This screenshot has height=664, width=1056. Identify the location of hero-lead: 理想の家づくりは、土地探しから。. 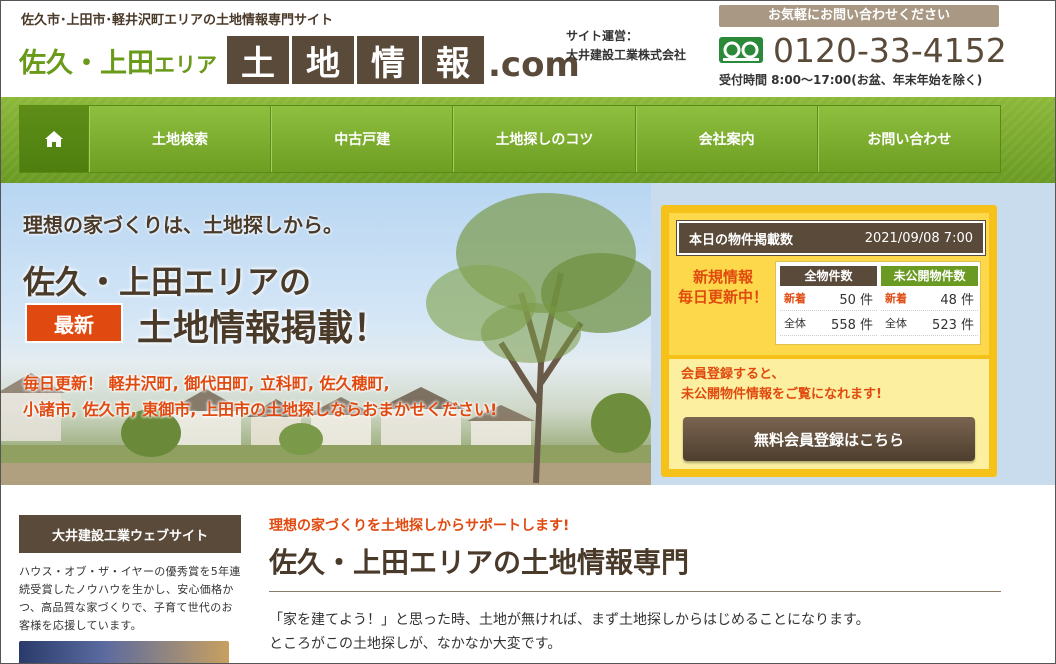
(183, 225).